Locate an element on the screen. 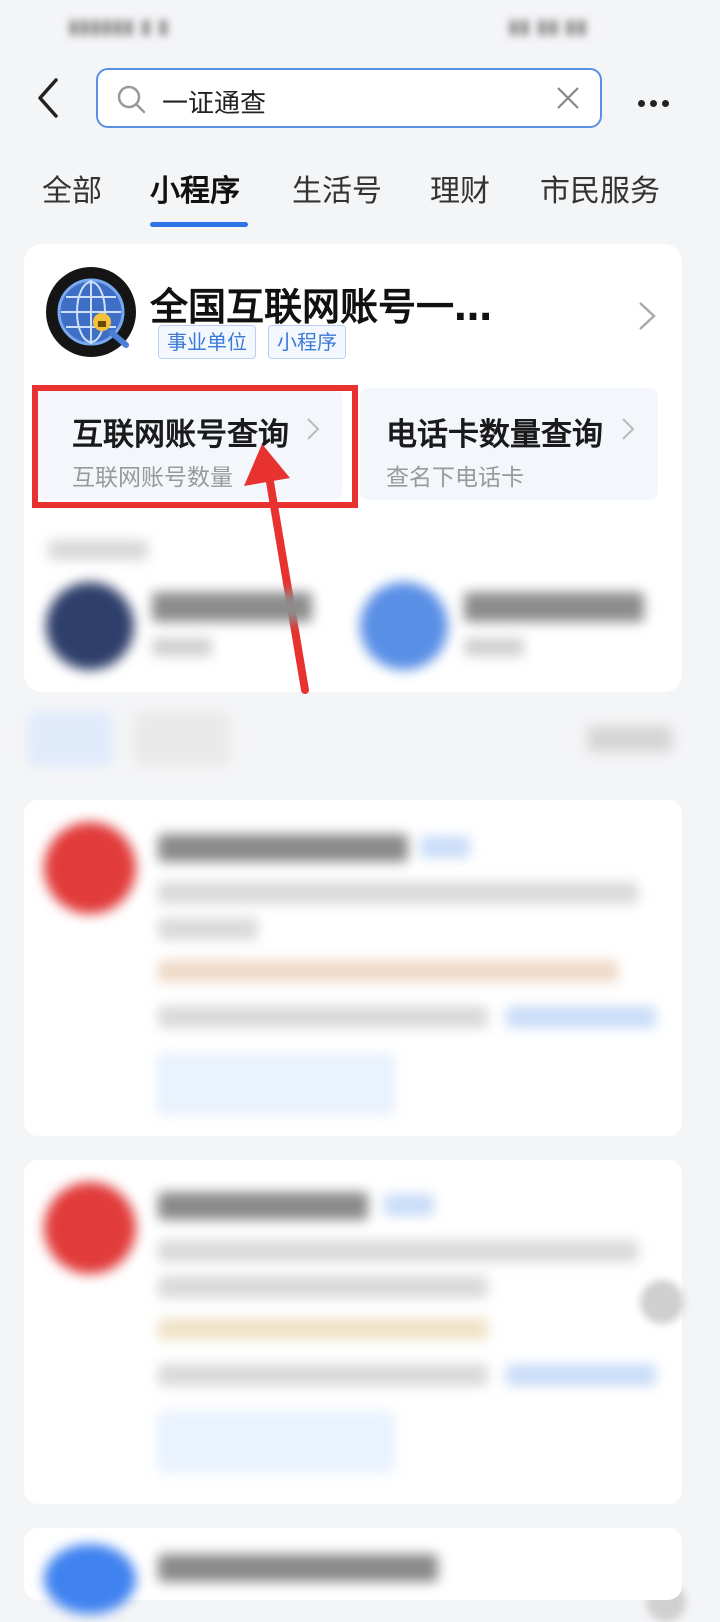  highlight-box is located at coordinates (195, 446).